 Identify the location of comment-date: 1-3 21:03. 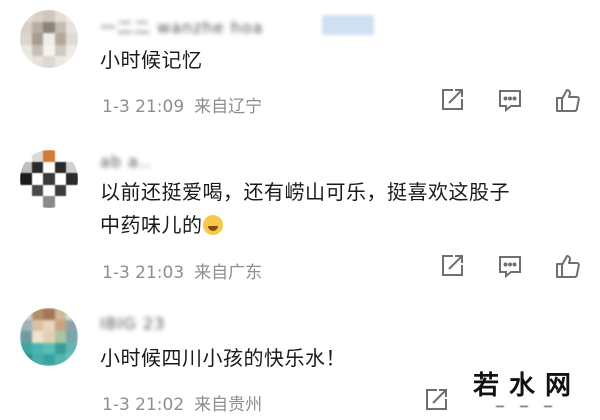
(143, 273).